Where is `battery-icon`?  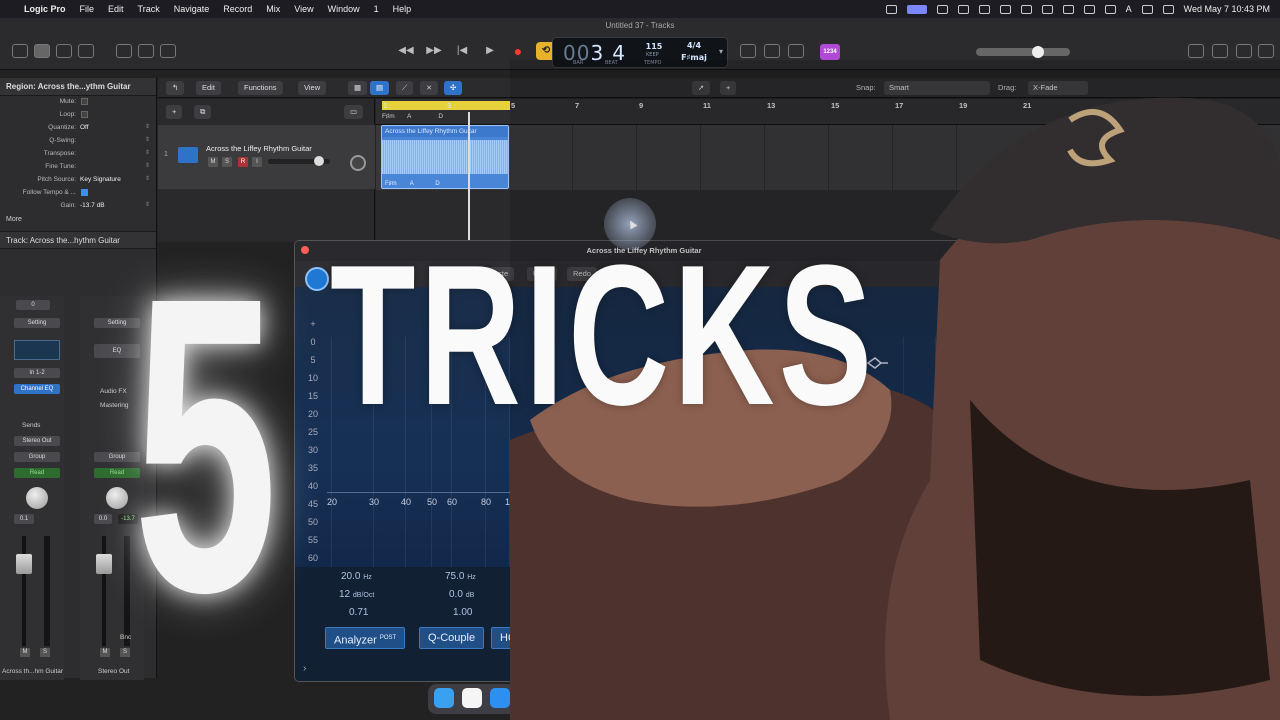 battery-icon is located at coordinates (1026, 9).